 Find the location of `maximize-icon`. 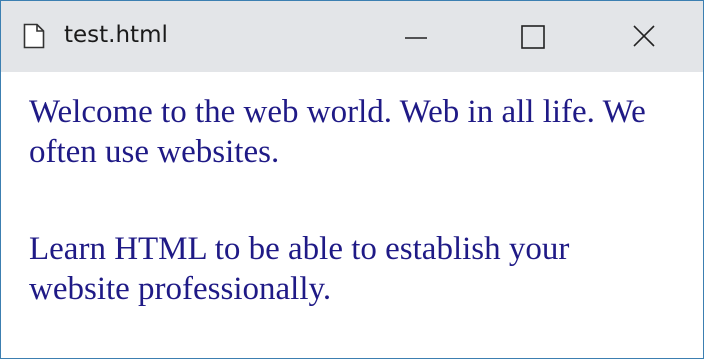

maximize-icon is located at coordinates (533, 37).